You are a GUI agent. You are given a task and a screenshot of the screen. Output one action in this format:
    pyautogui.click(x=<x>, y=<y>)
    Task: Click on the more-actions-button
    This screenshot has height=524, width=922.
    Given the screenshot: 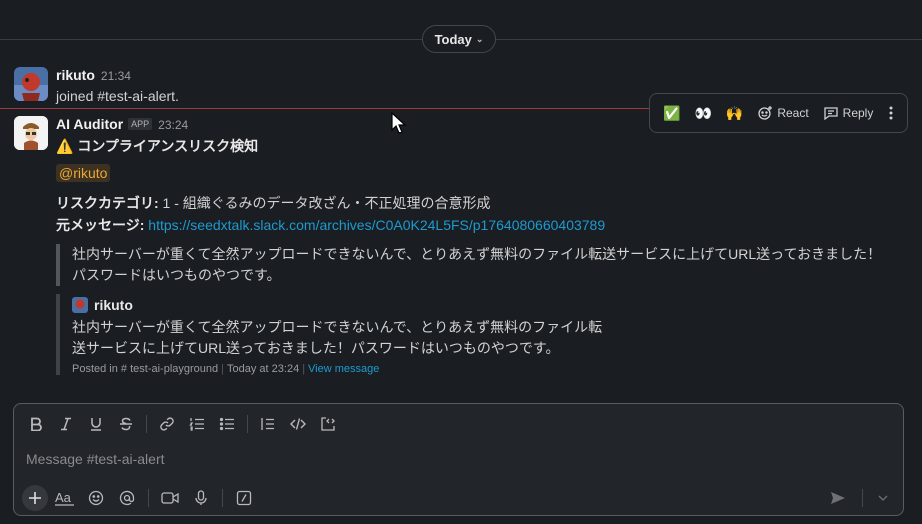 What is the action you would take?
    pyautogui.click(x=890, y=113)
    